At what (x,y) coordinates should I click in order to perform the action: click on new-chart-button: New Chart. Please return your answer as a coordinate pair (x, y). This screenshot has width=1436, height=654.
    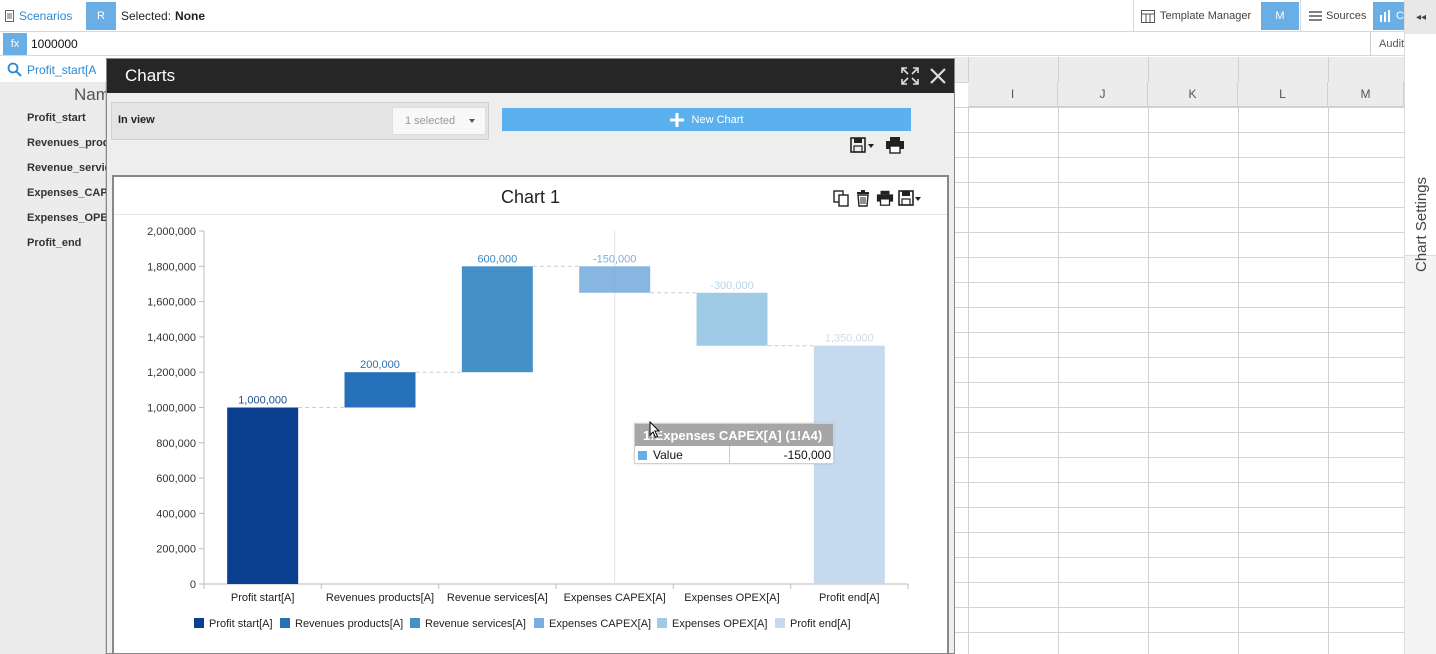
    Looking at the image, I should click on (706, 119).